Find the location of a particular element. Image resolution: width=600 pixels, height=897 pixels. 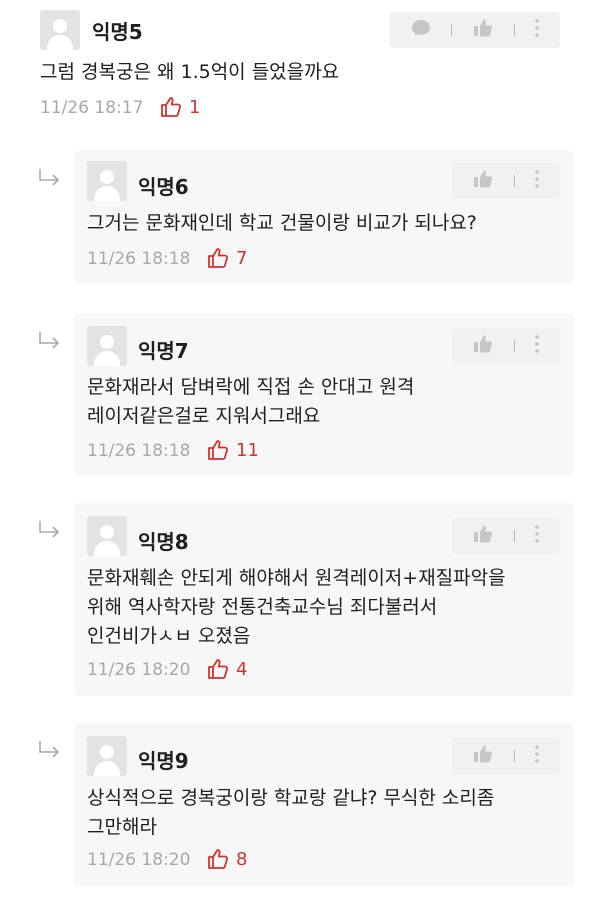

author-name: 익명6 is located at coordinates (163, 187).